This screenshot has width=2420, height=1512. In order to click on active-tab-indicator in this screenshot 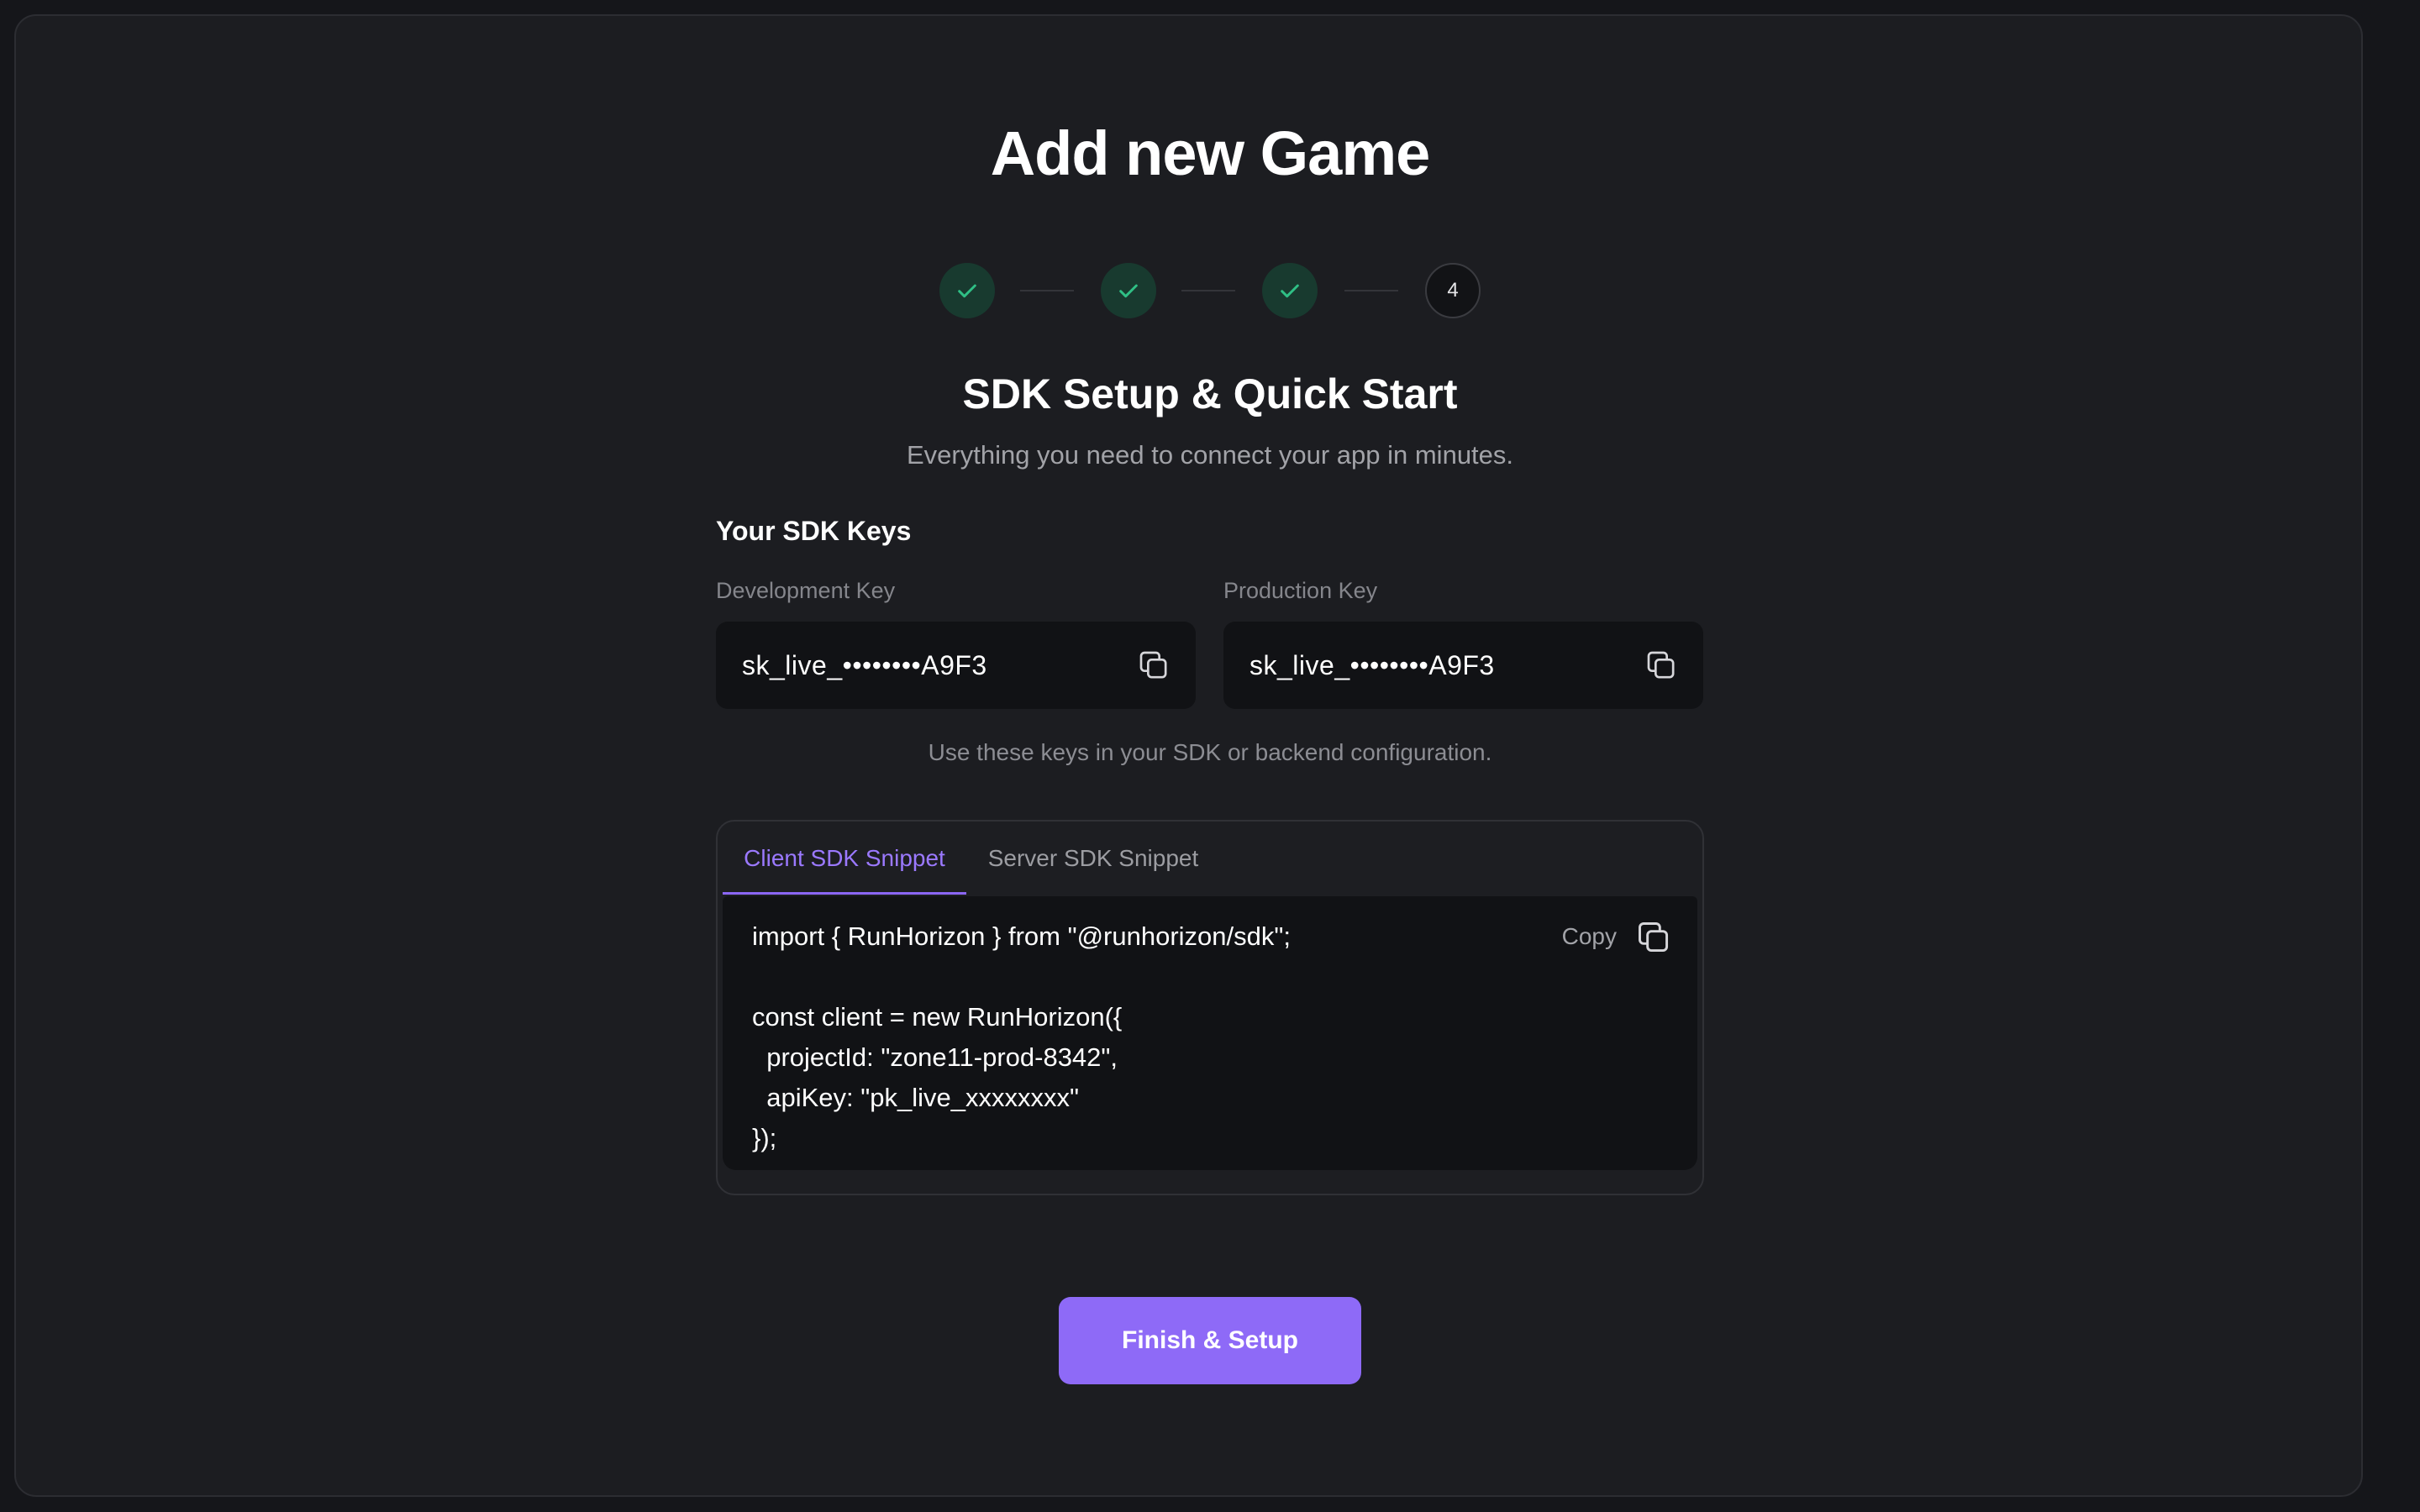, I will do `click(844, 893)`.